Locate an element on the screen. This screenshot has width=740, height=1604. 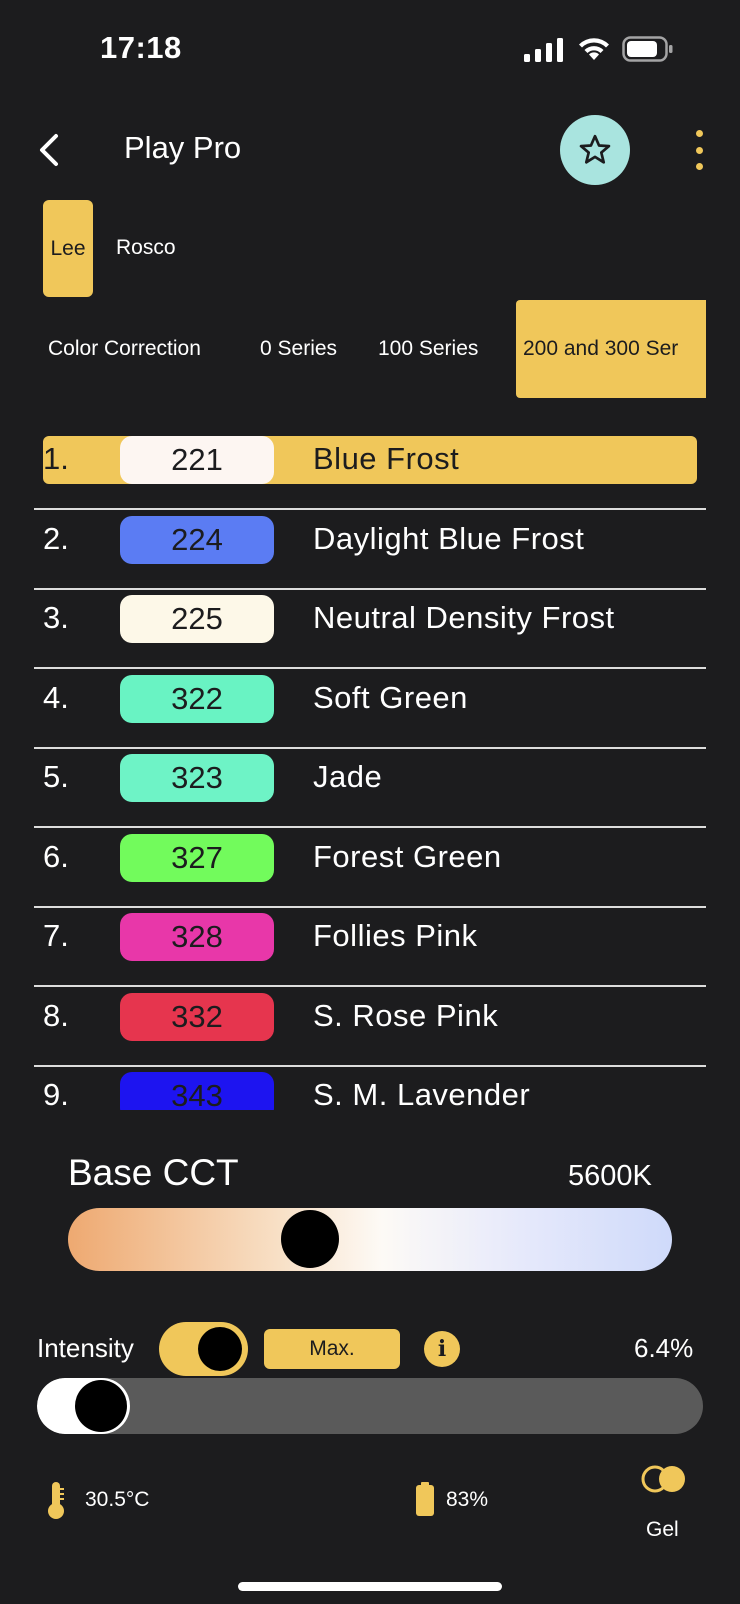
gel-color-chip: 328 is located at coordinates (197, 937).